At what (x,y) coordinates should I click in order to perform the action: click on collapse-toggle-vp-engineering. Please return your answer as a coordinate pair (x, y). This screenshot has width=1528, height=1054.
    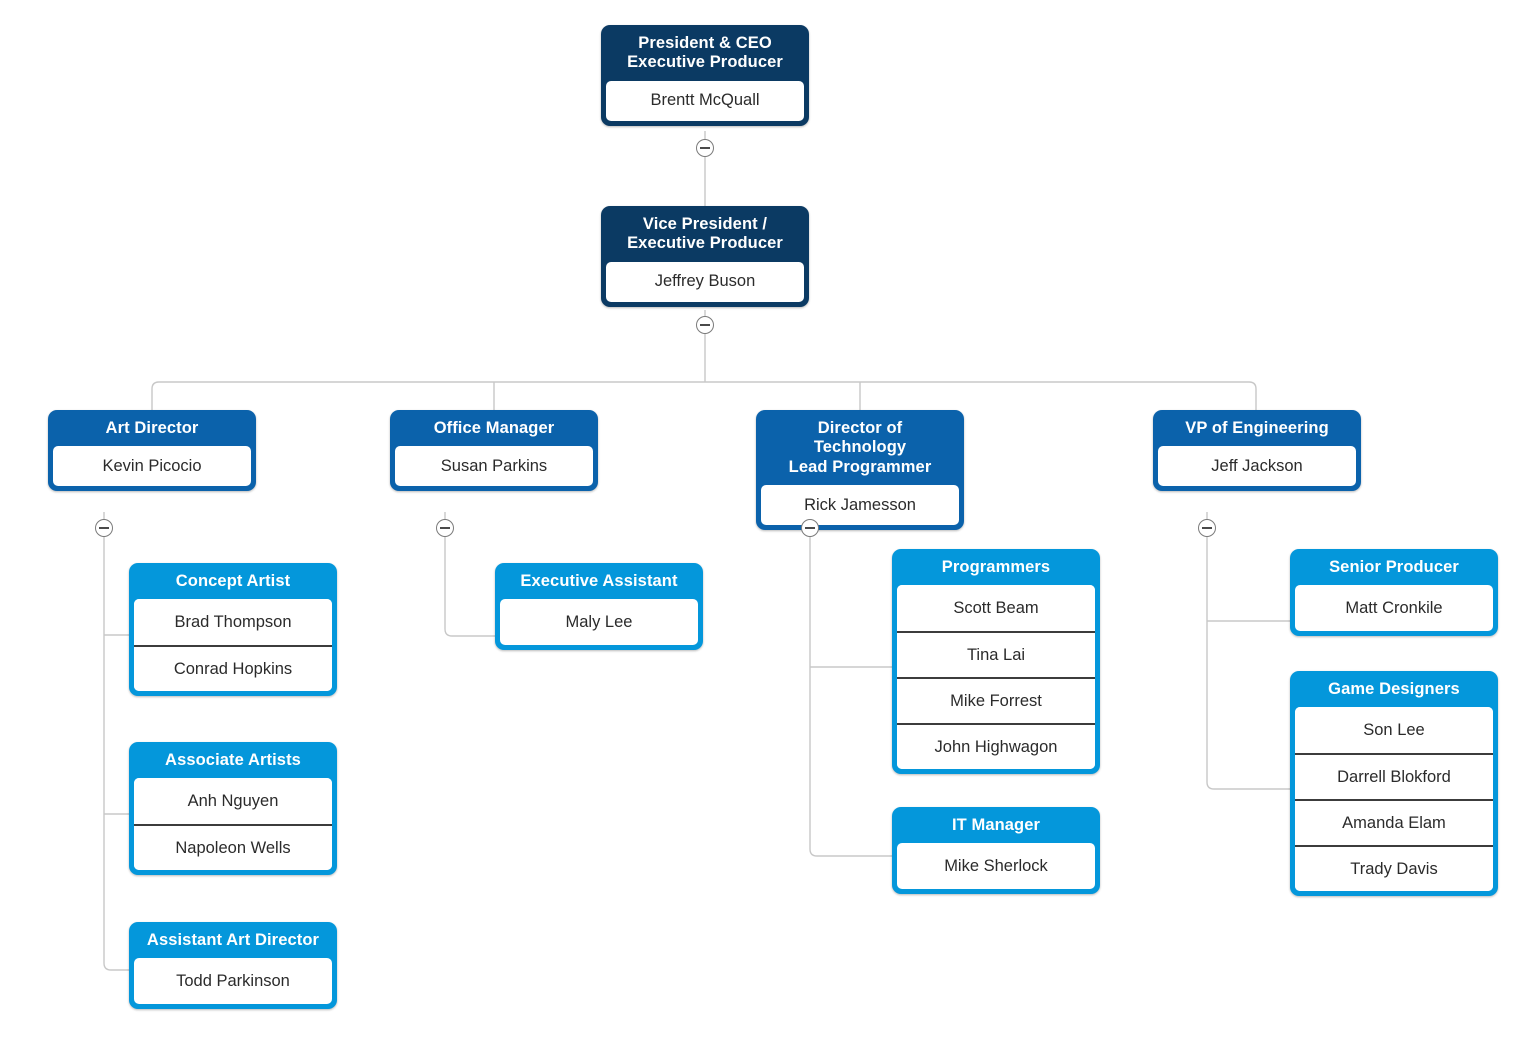
    Looking at the image, I should click on (1207, 528).